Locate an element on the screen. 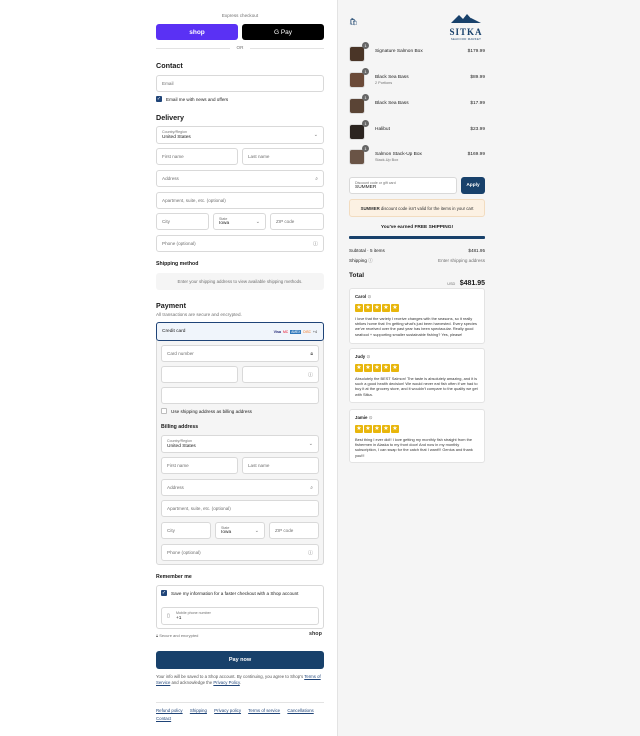 The image size is (640, 736). billing-phone-field: Phone (optional) ⓘ is located at coordinates (240, 552).